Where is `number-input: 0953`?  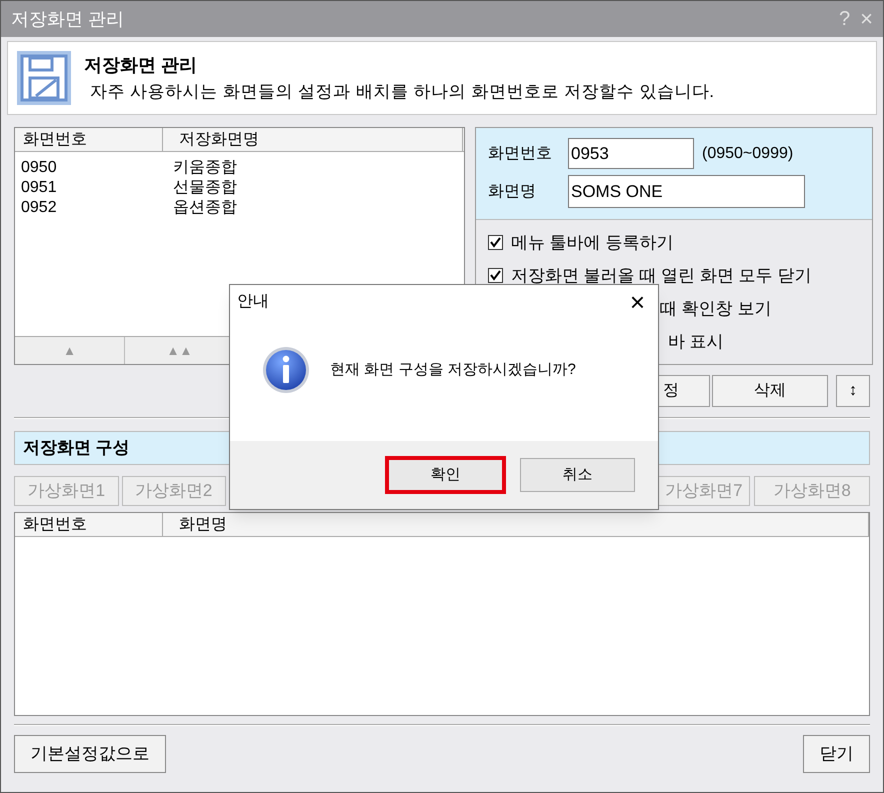 number-input: 0953 is located at coordinates (631, 153).